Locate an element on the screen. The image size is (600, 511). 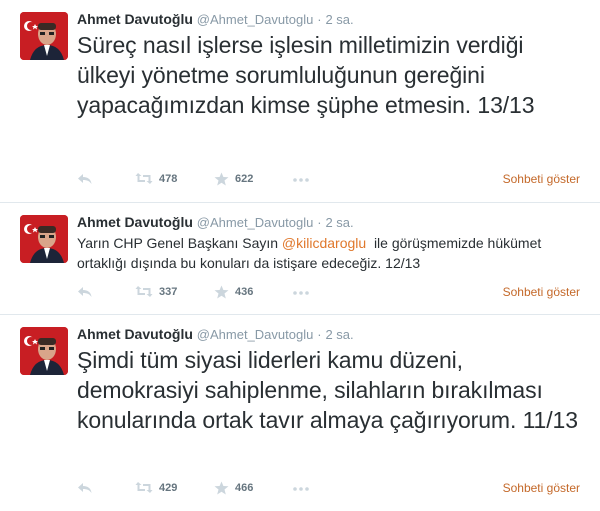
retweet-count: 429 is located at coordinates (168, 487).